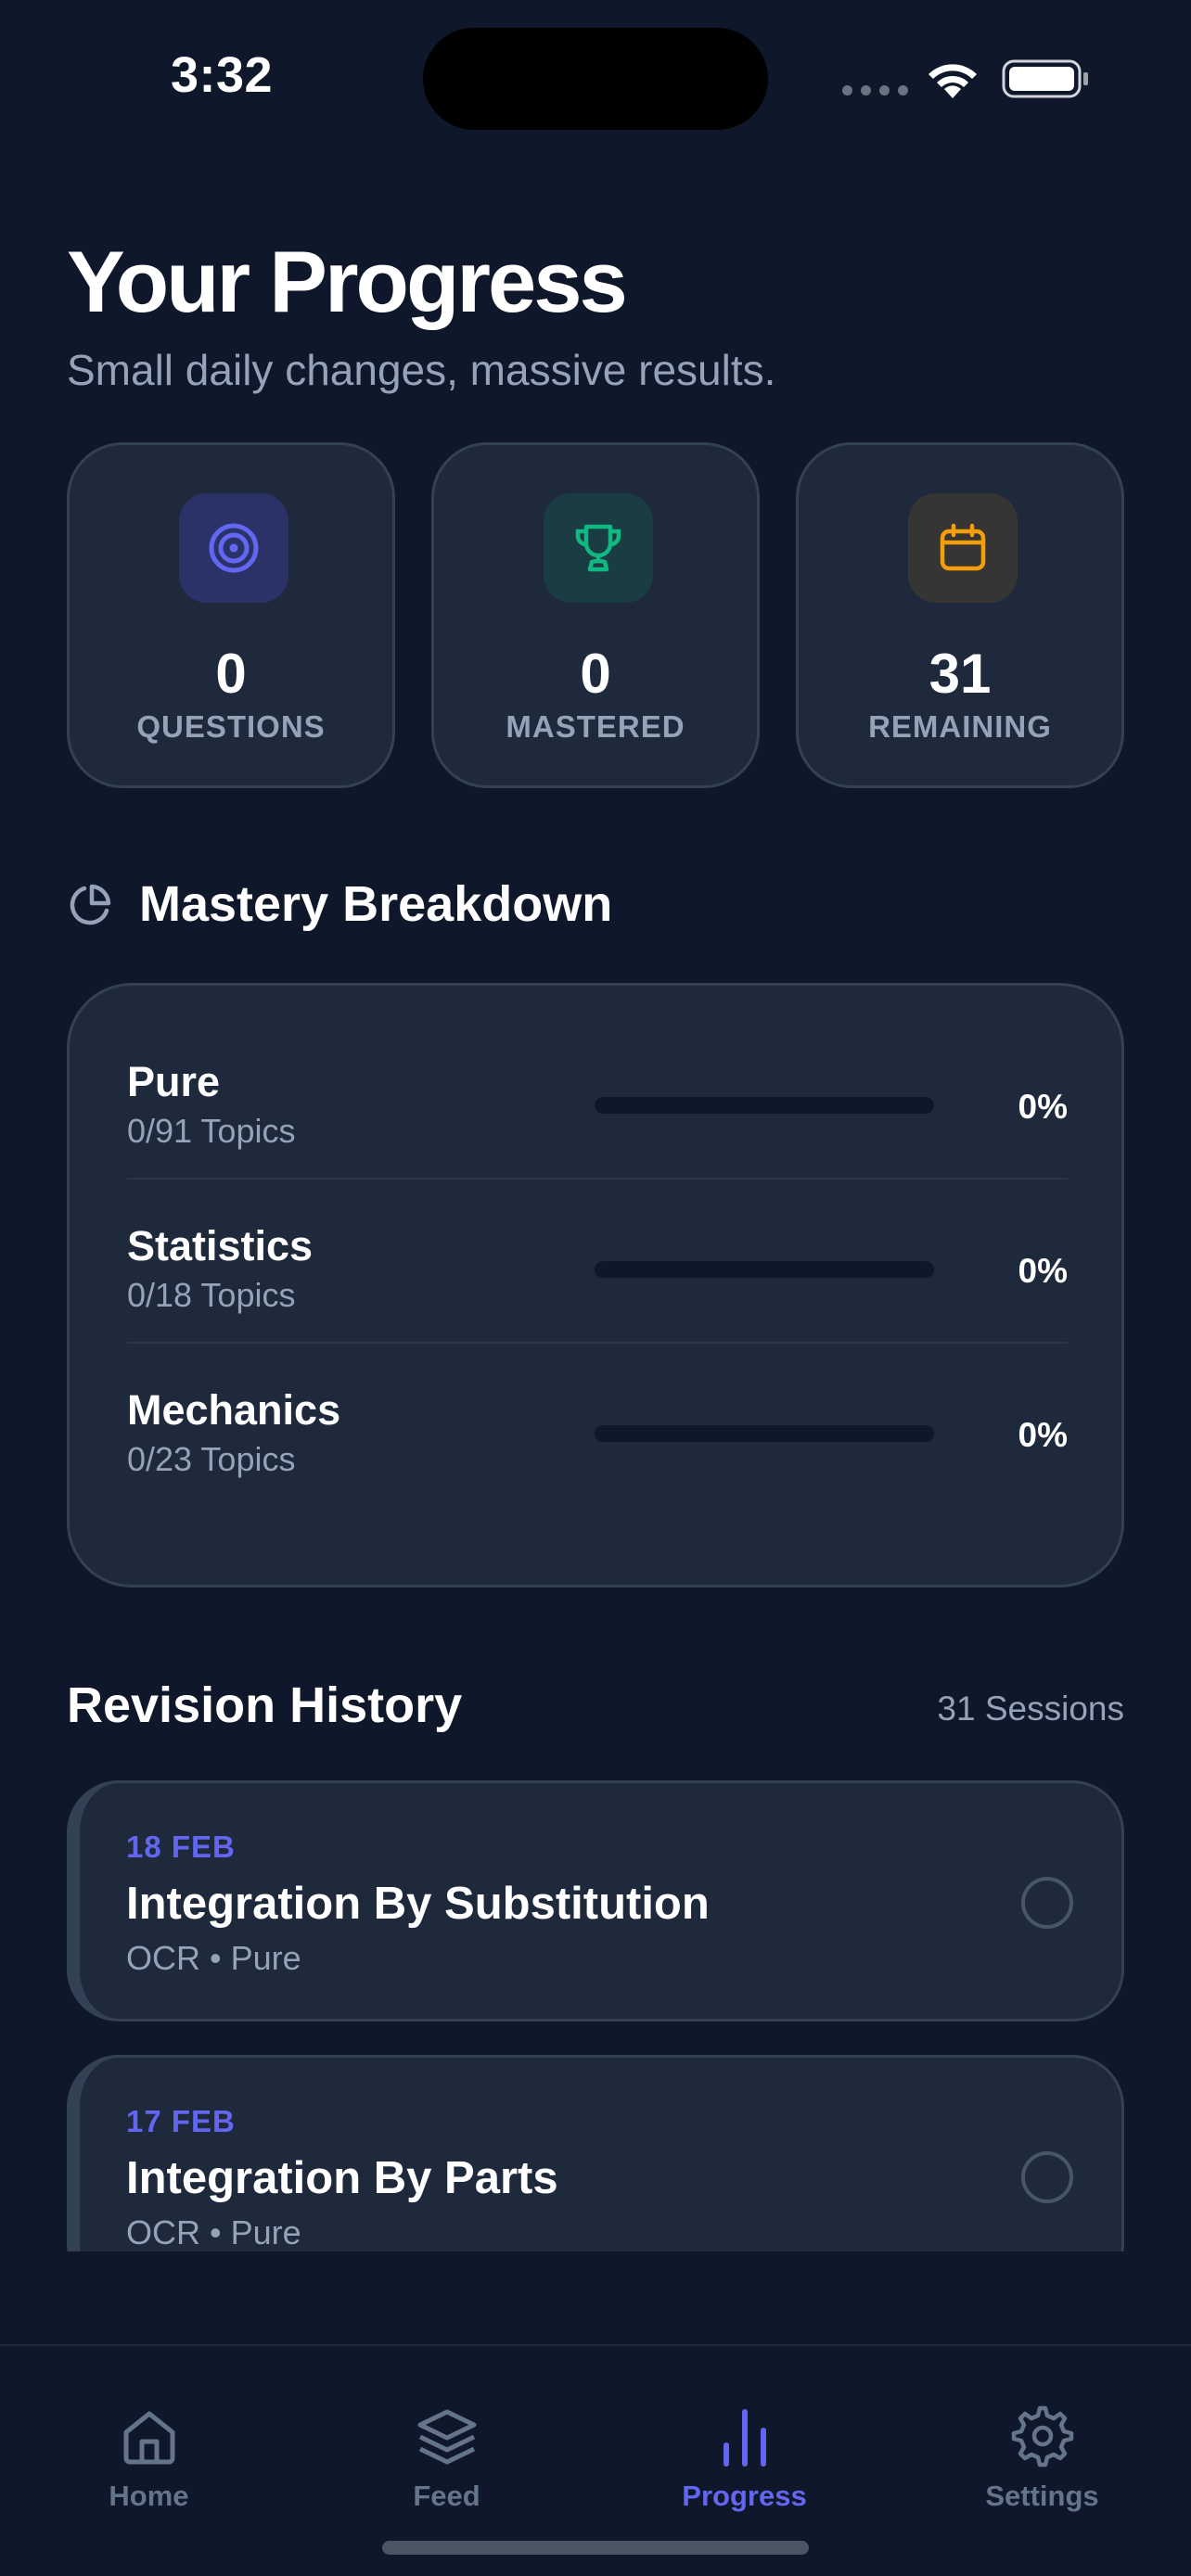 The width and height of the screenshot is (1191, 2576). What do you see at coordinates (211, 1459) in the screenshot?
I see `topics-count: 0/23 Topics` at bounding box center [211, 1459].